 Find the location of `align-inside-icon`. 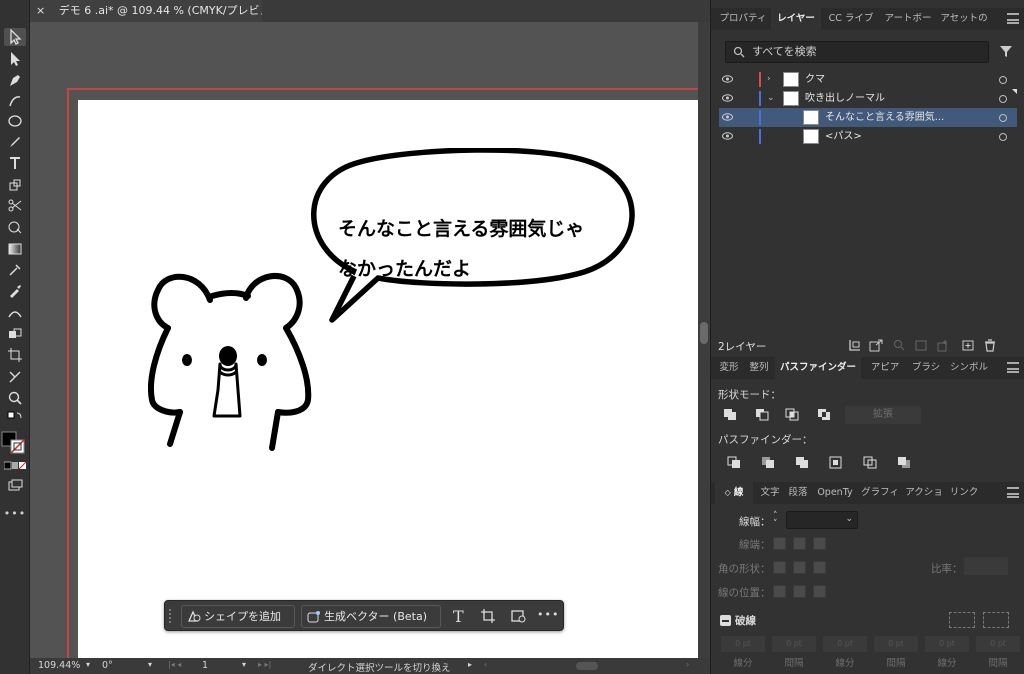

align-inside-icon is located at coordinates (799, 591).